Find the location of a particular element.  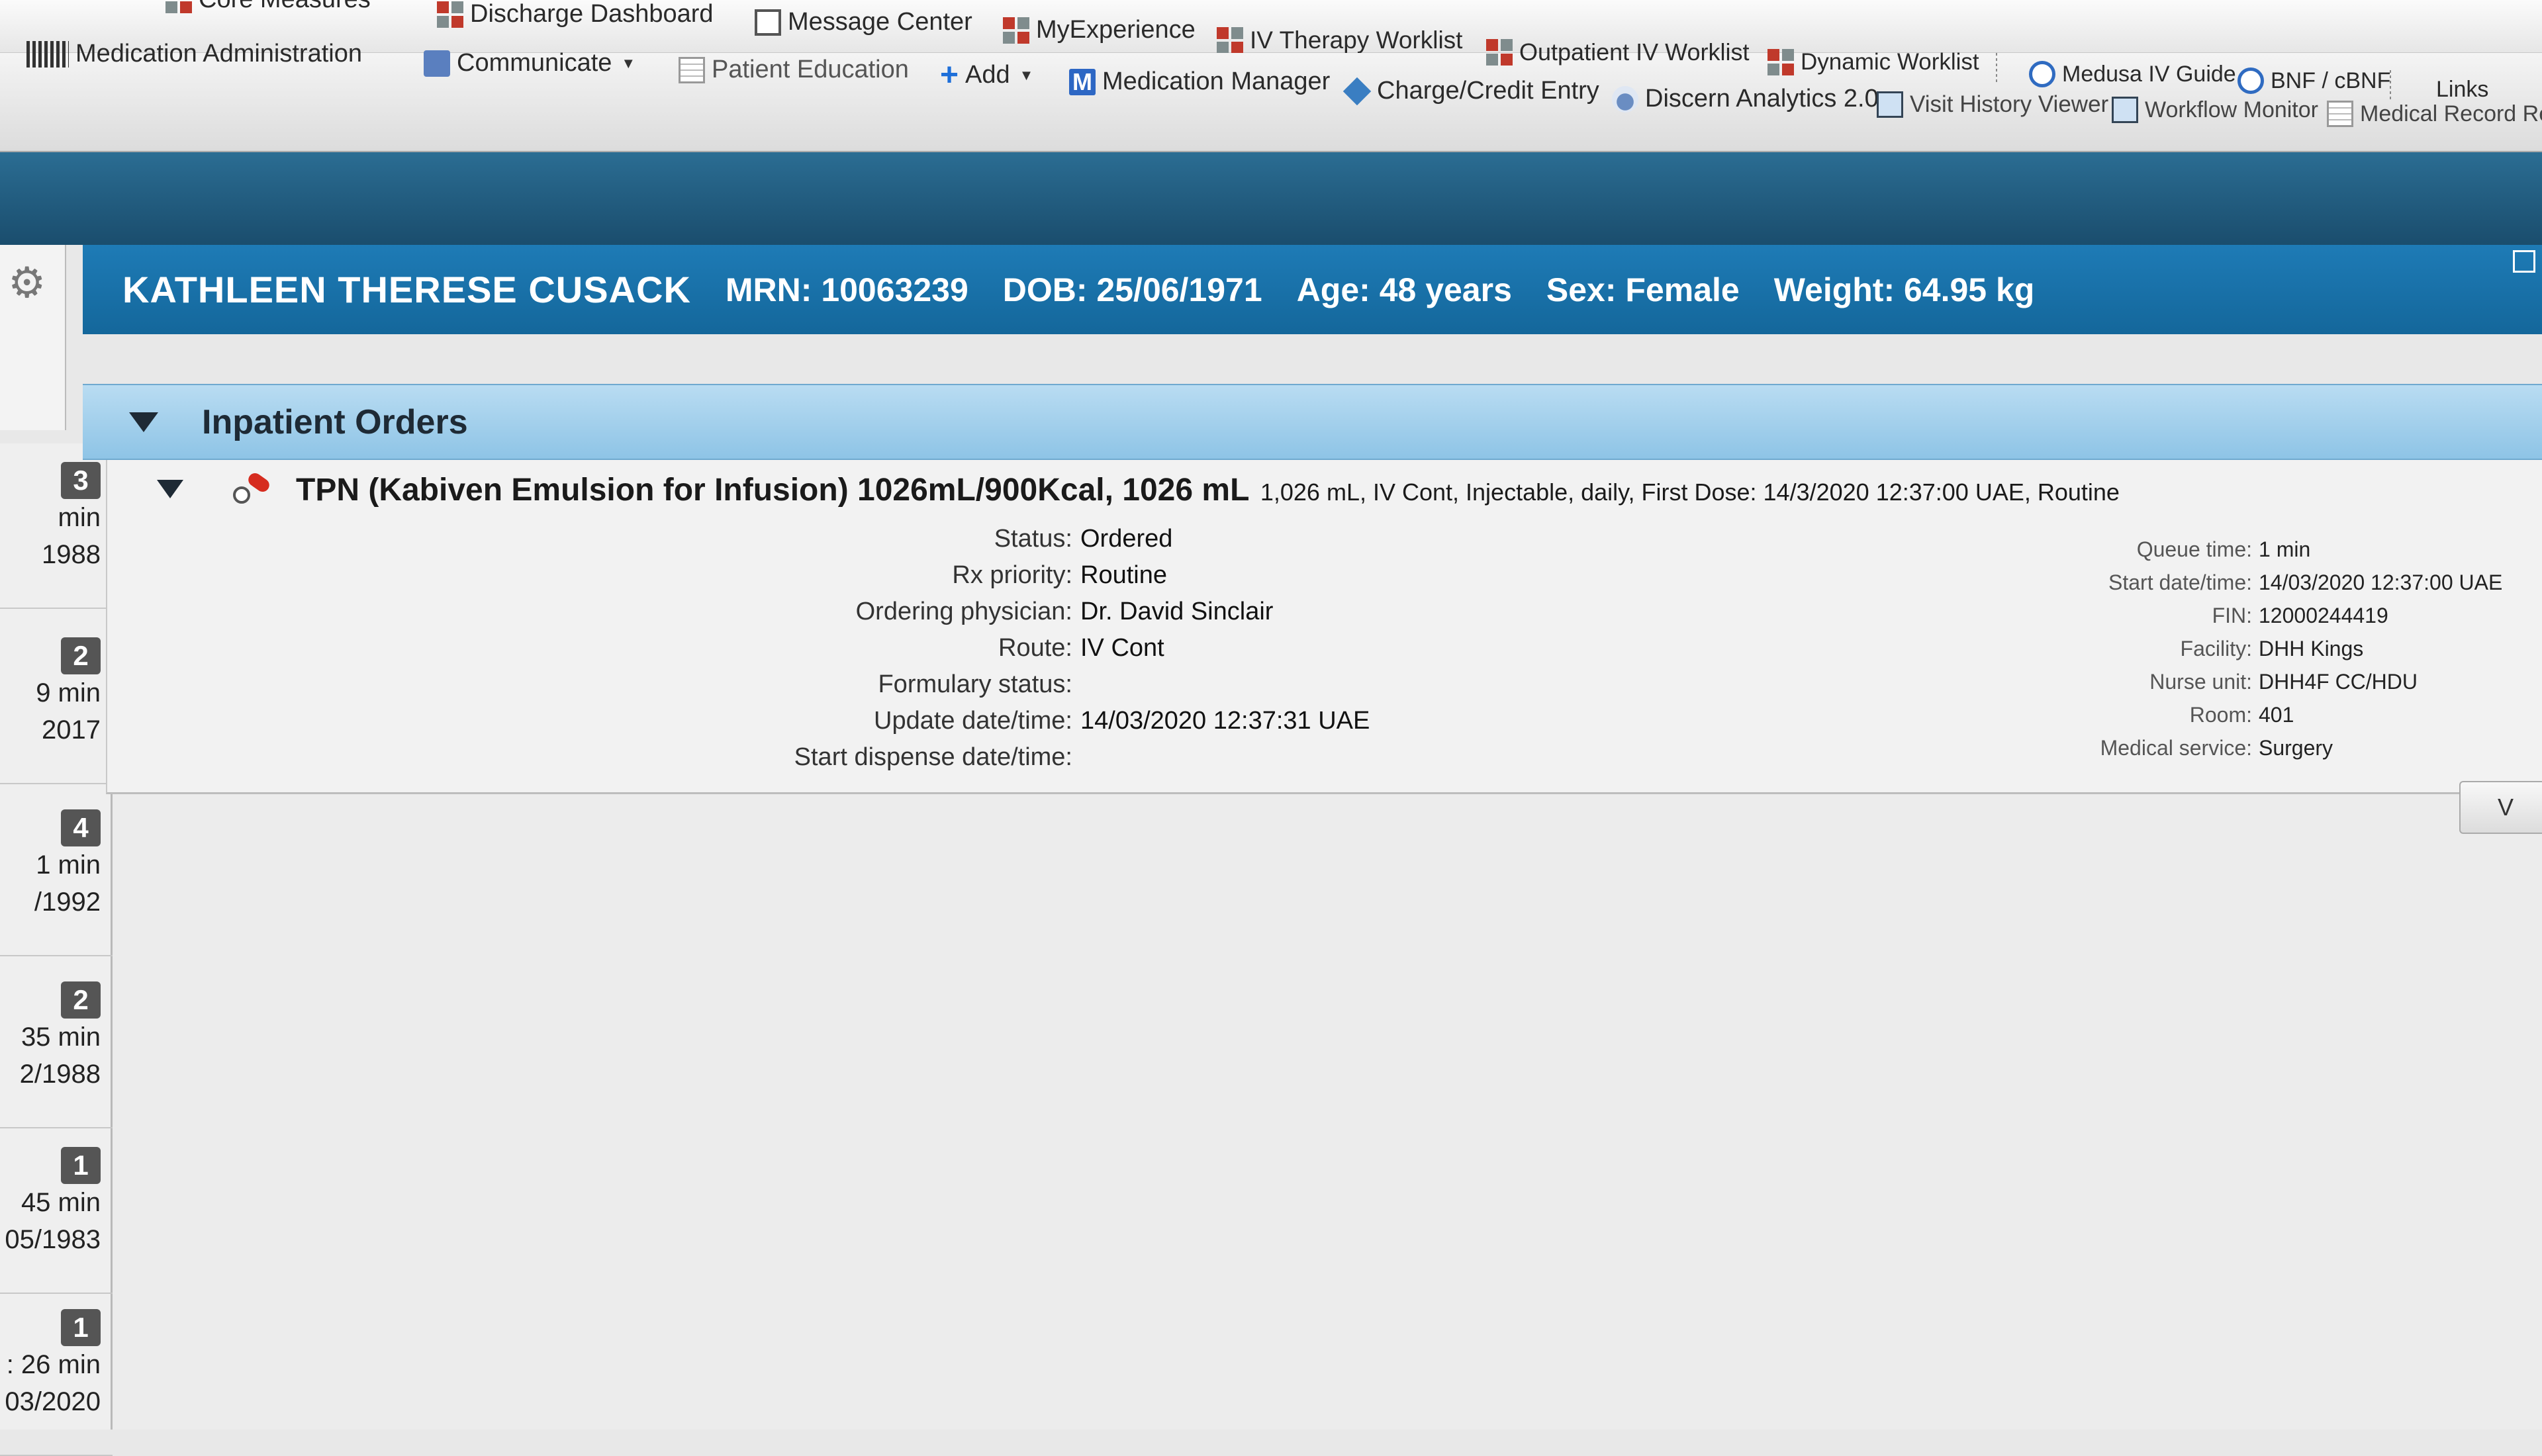

toolbar-medical-record-request: Medical Record Requ is located at coordinates (2435, 114).